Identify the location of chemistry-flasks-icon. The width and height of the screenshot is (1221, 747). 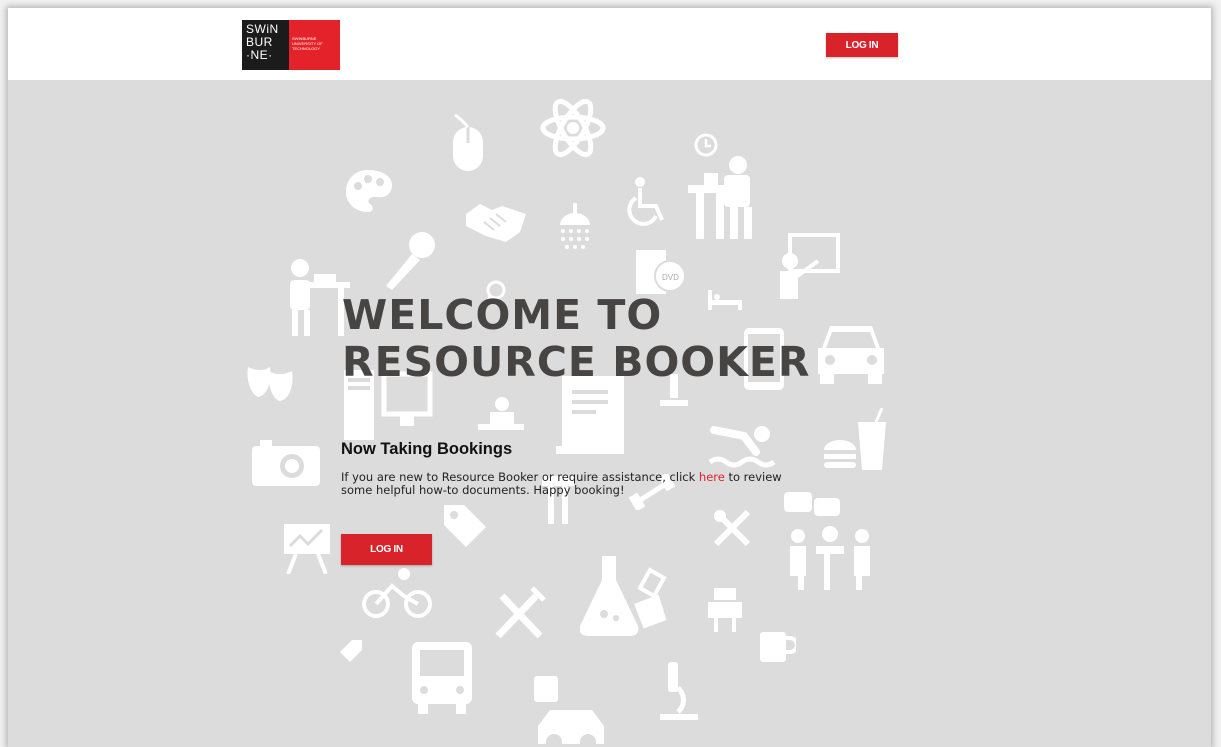
(630, 596).